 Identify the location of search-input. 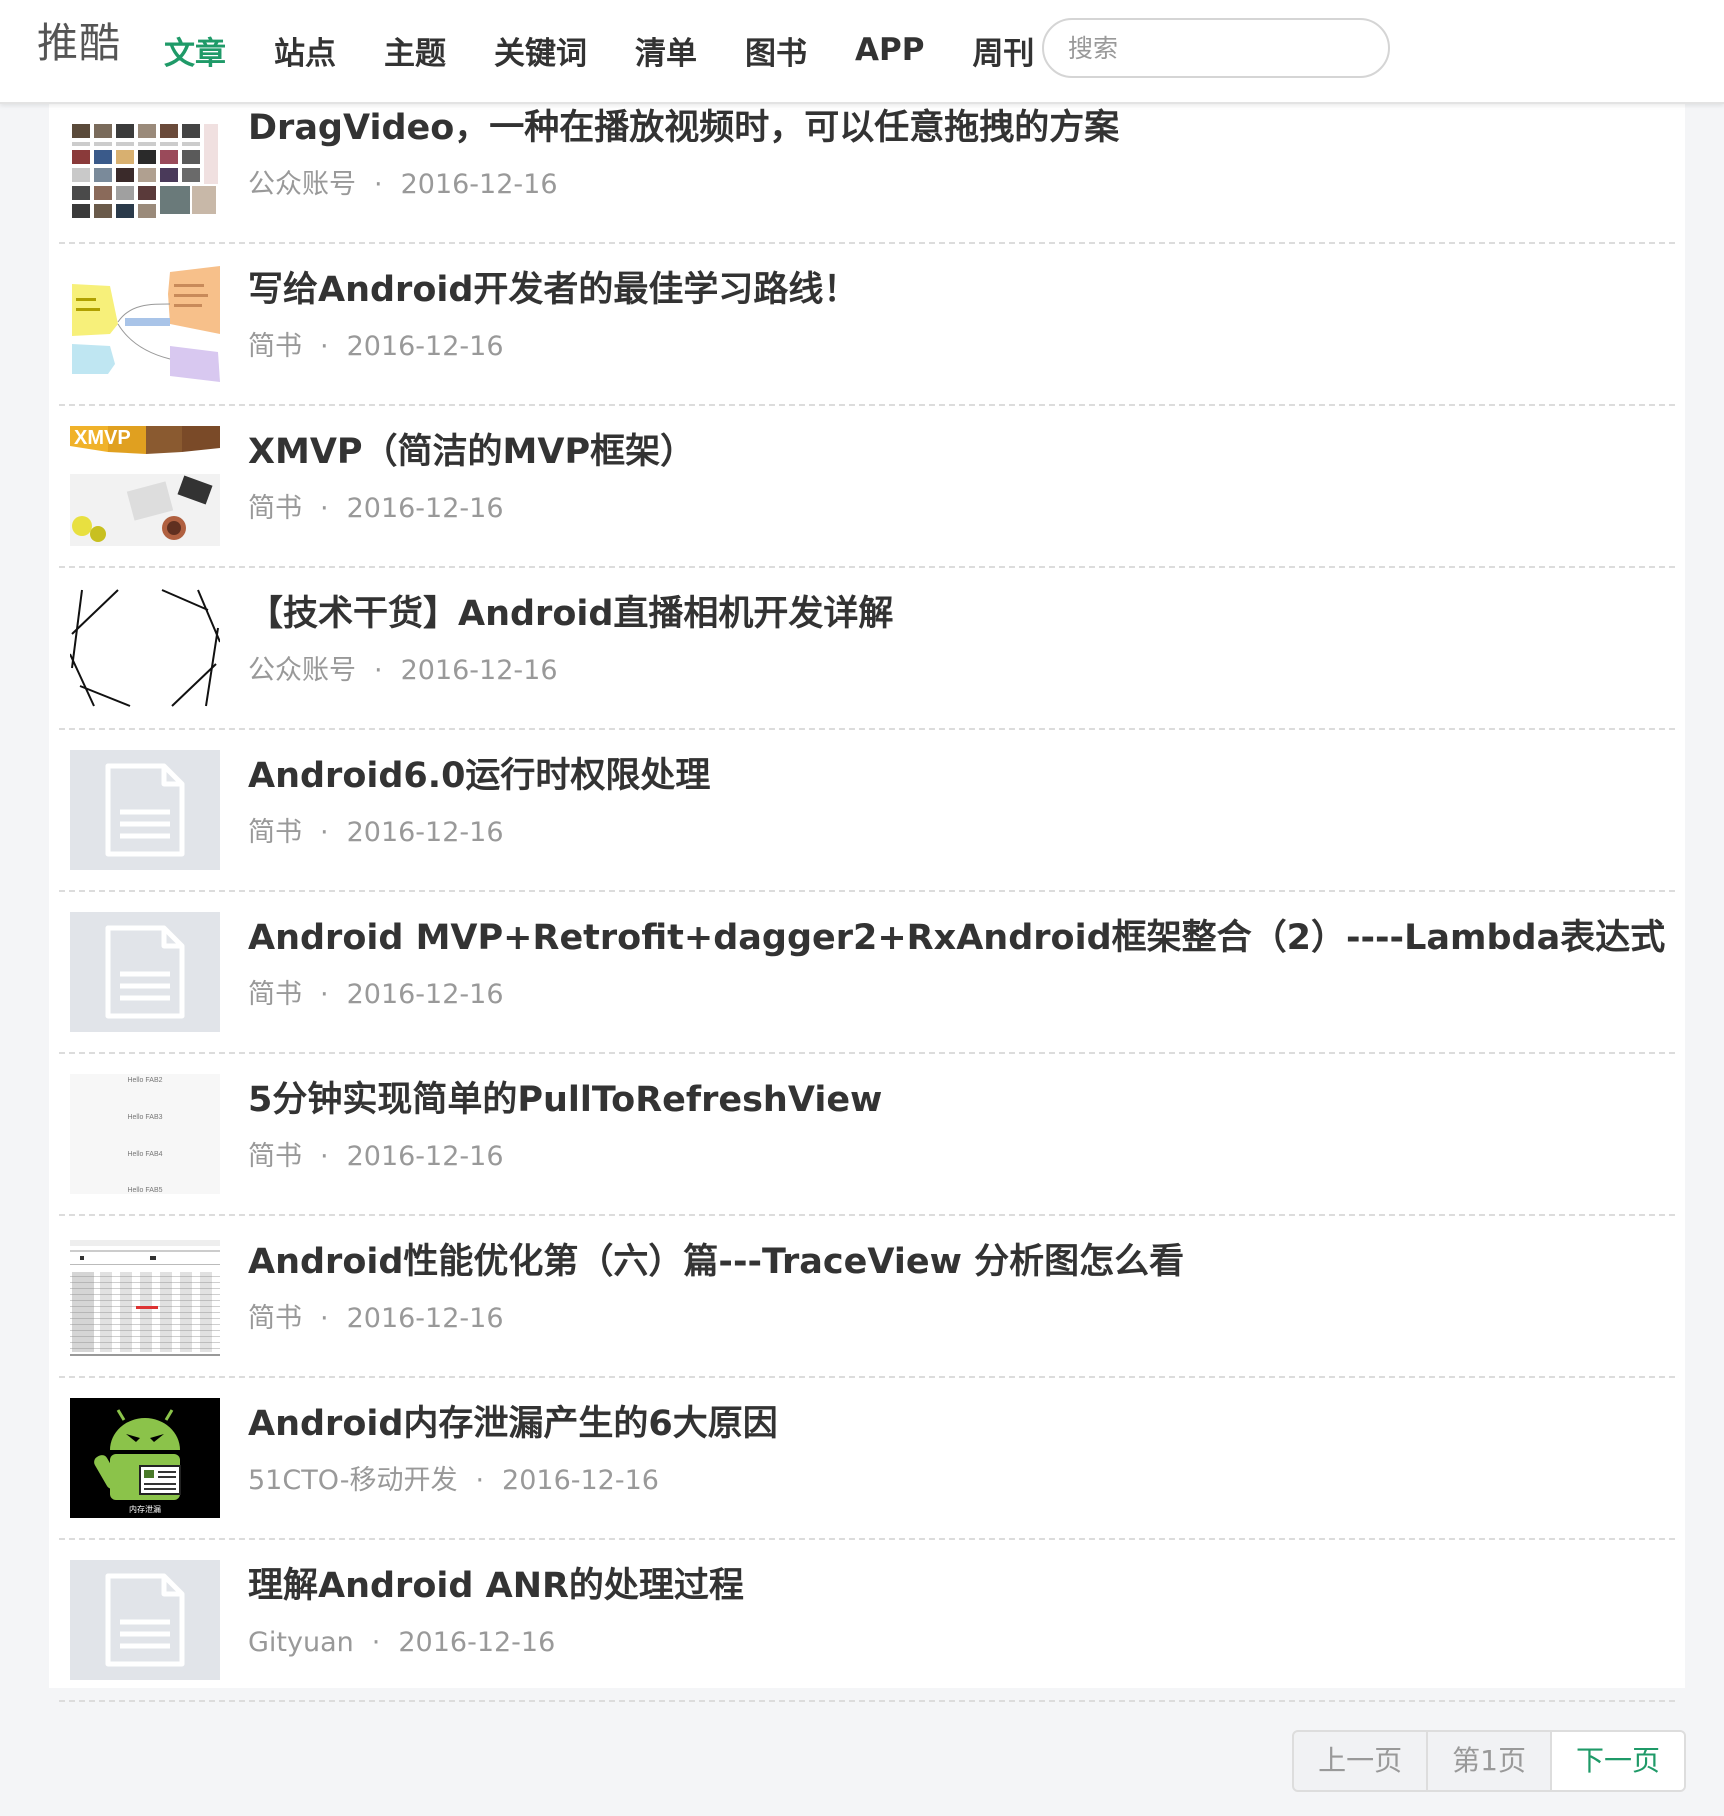
(1216, 48).